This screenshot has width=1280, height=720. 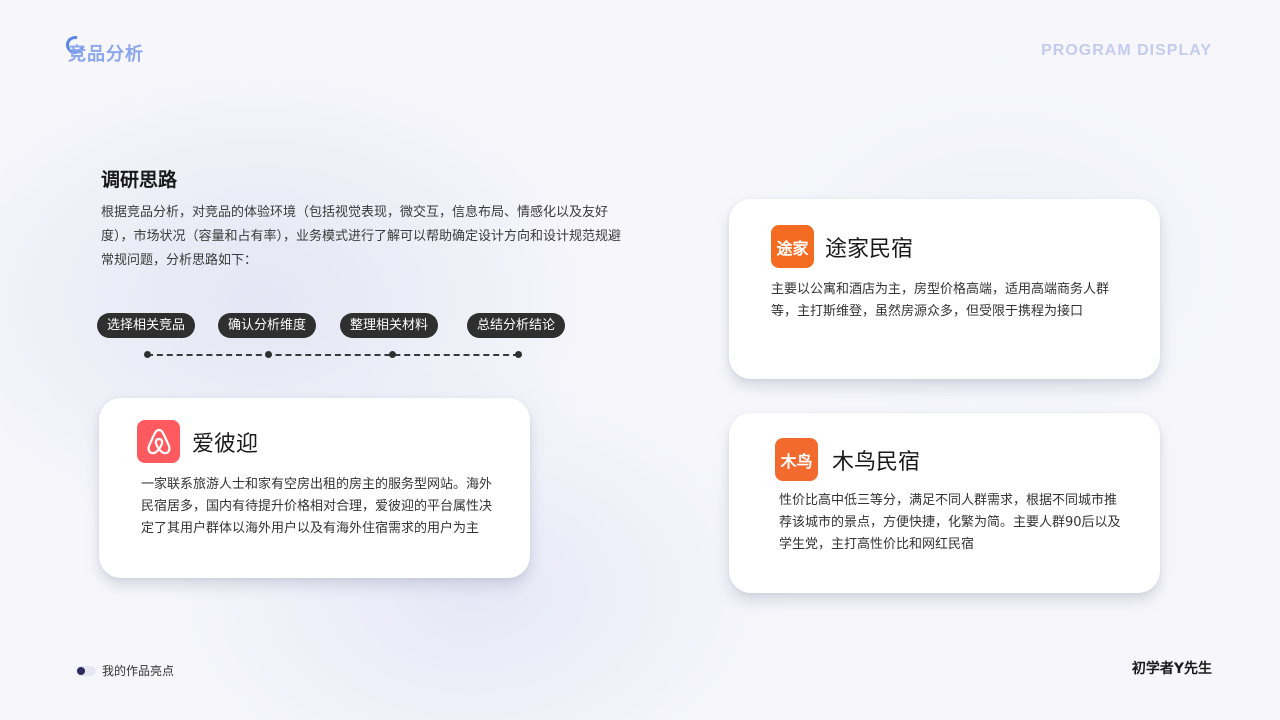 What do you see at coordinates (146, 325) in the screenshot?
I see `step-pill: 选择相关竞品` at bounding box center [146, 325].